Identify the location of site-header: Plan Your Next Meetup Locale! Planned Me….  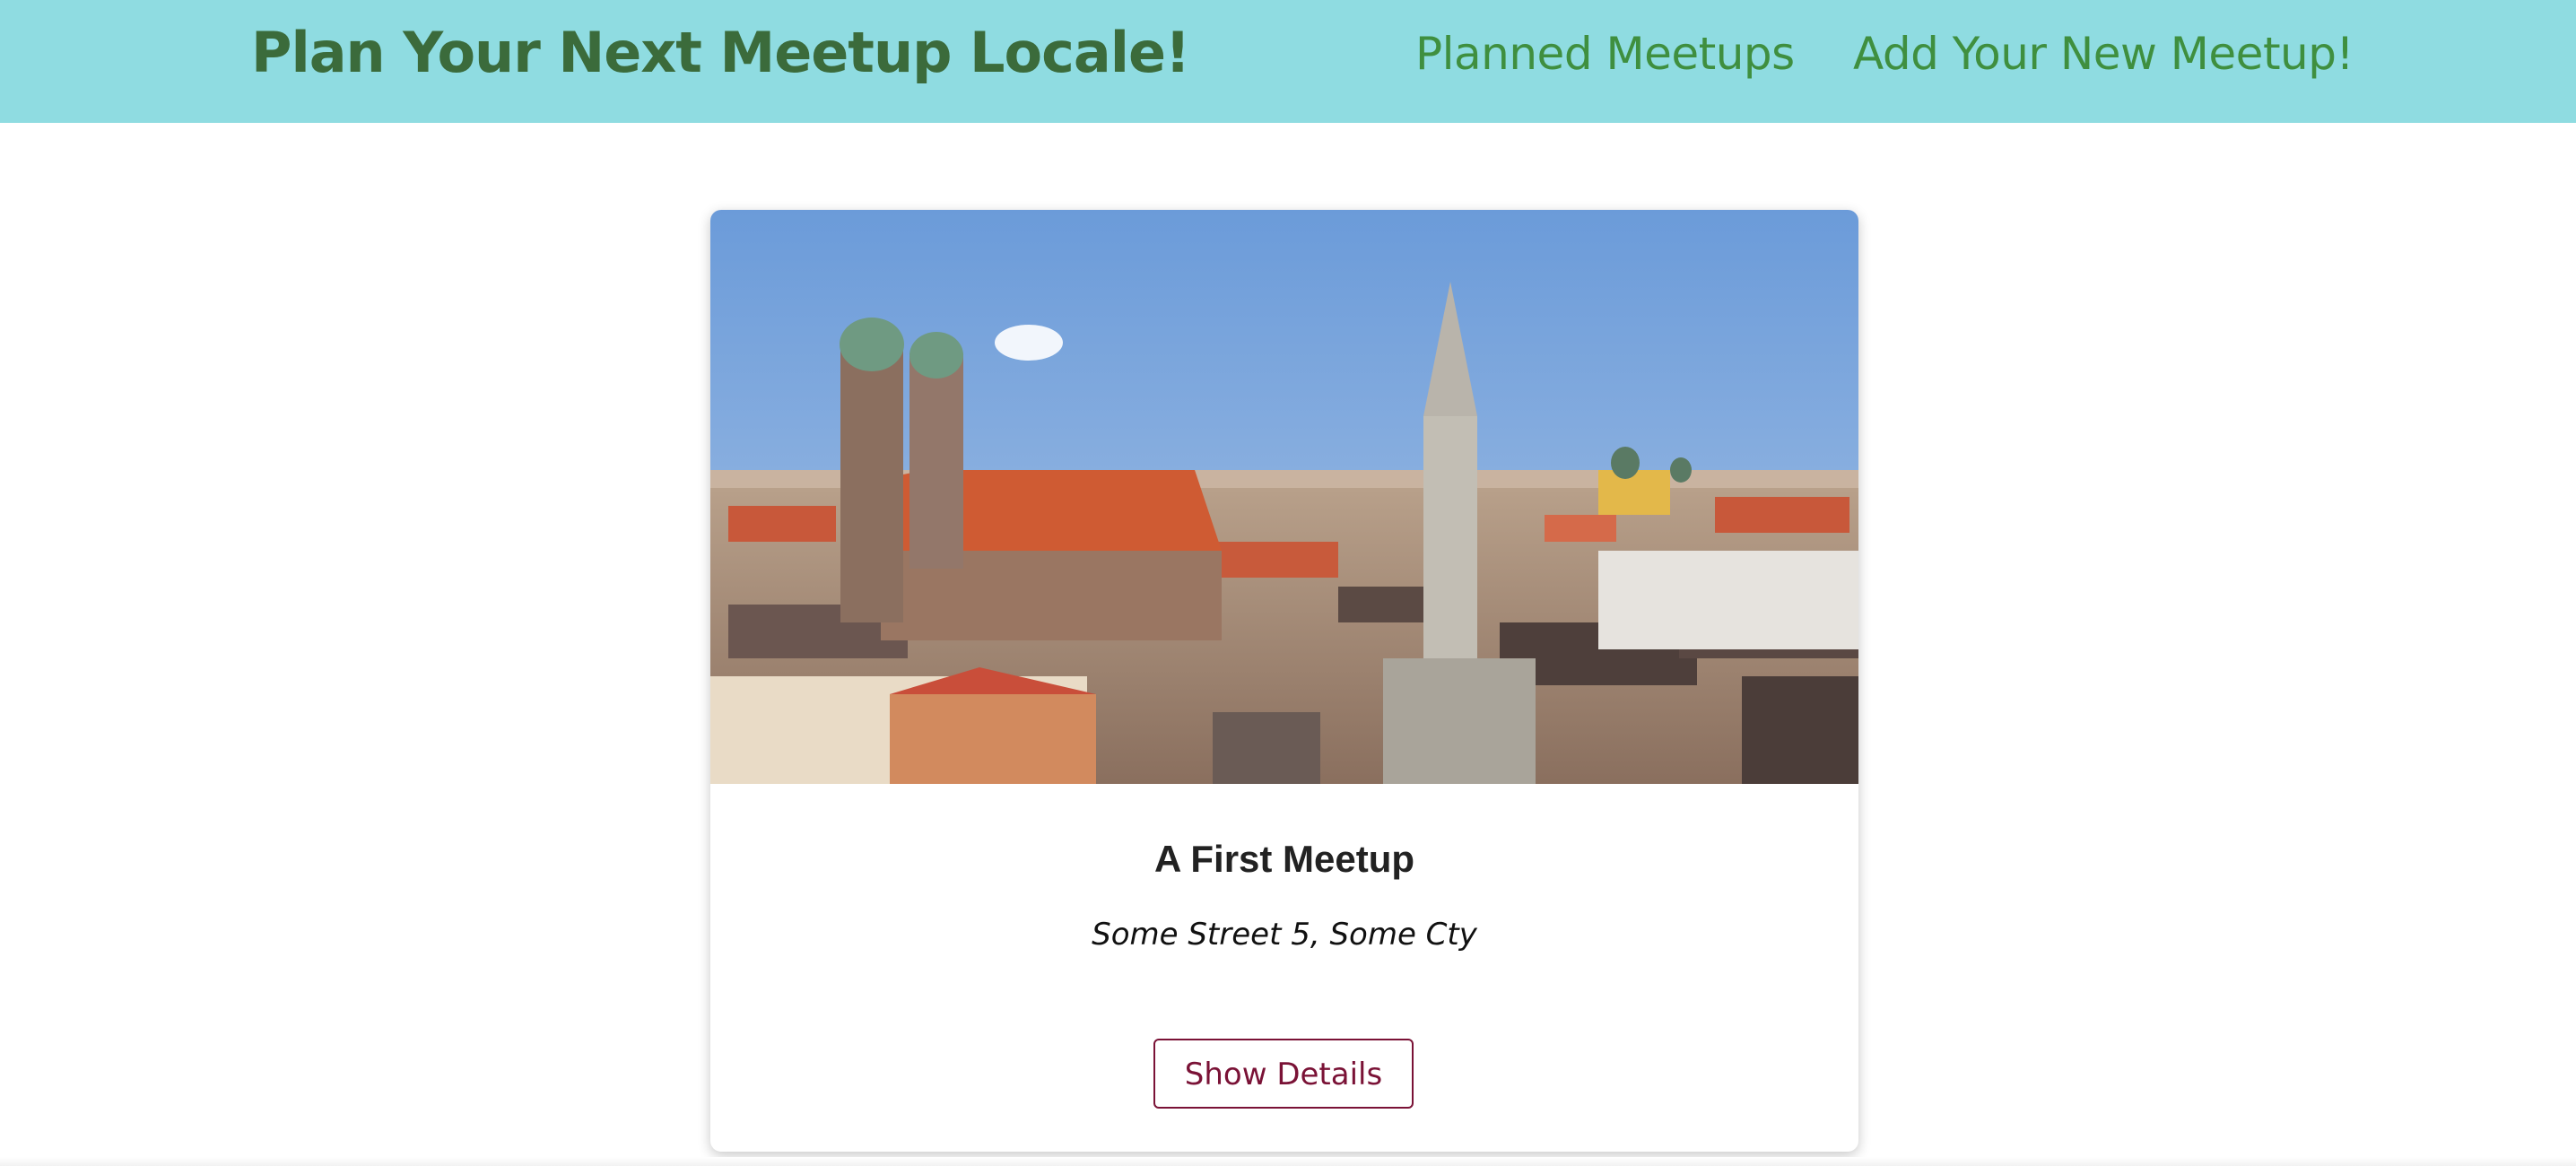
(1288, 61).